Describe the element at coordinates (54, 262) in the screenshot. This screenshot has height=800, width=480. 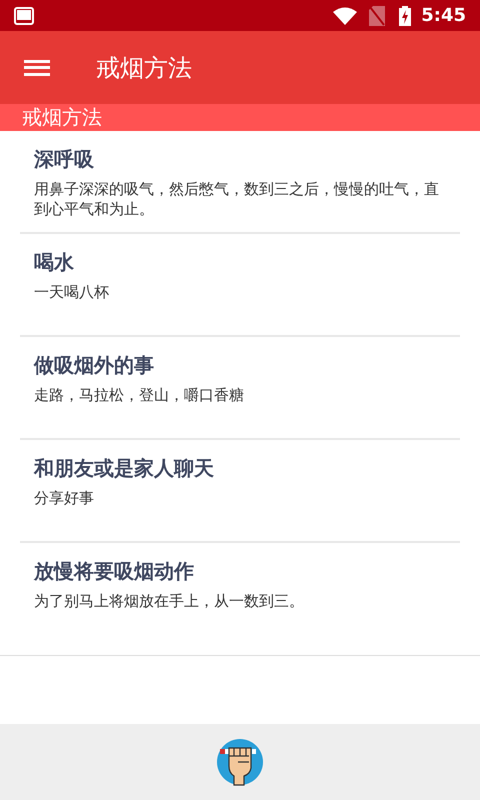
I see `method-title: 喝水` at that location.